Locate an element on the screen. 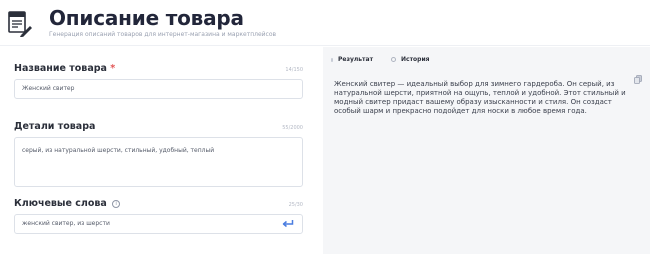 The height and width of the screenshot is (254, 650). keywords-label: Ключевые слова i is located at coordinates (67, 203).